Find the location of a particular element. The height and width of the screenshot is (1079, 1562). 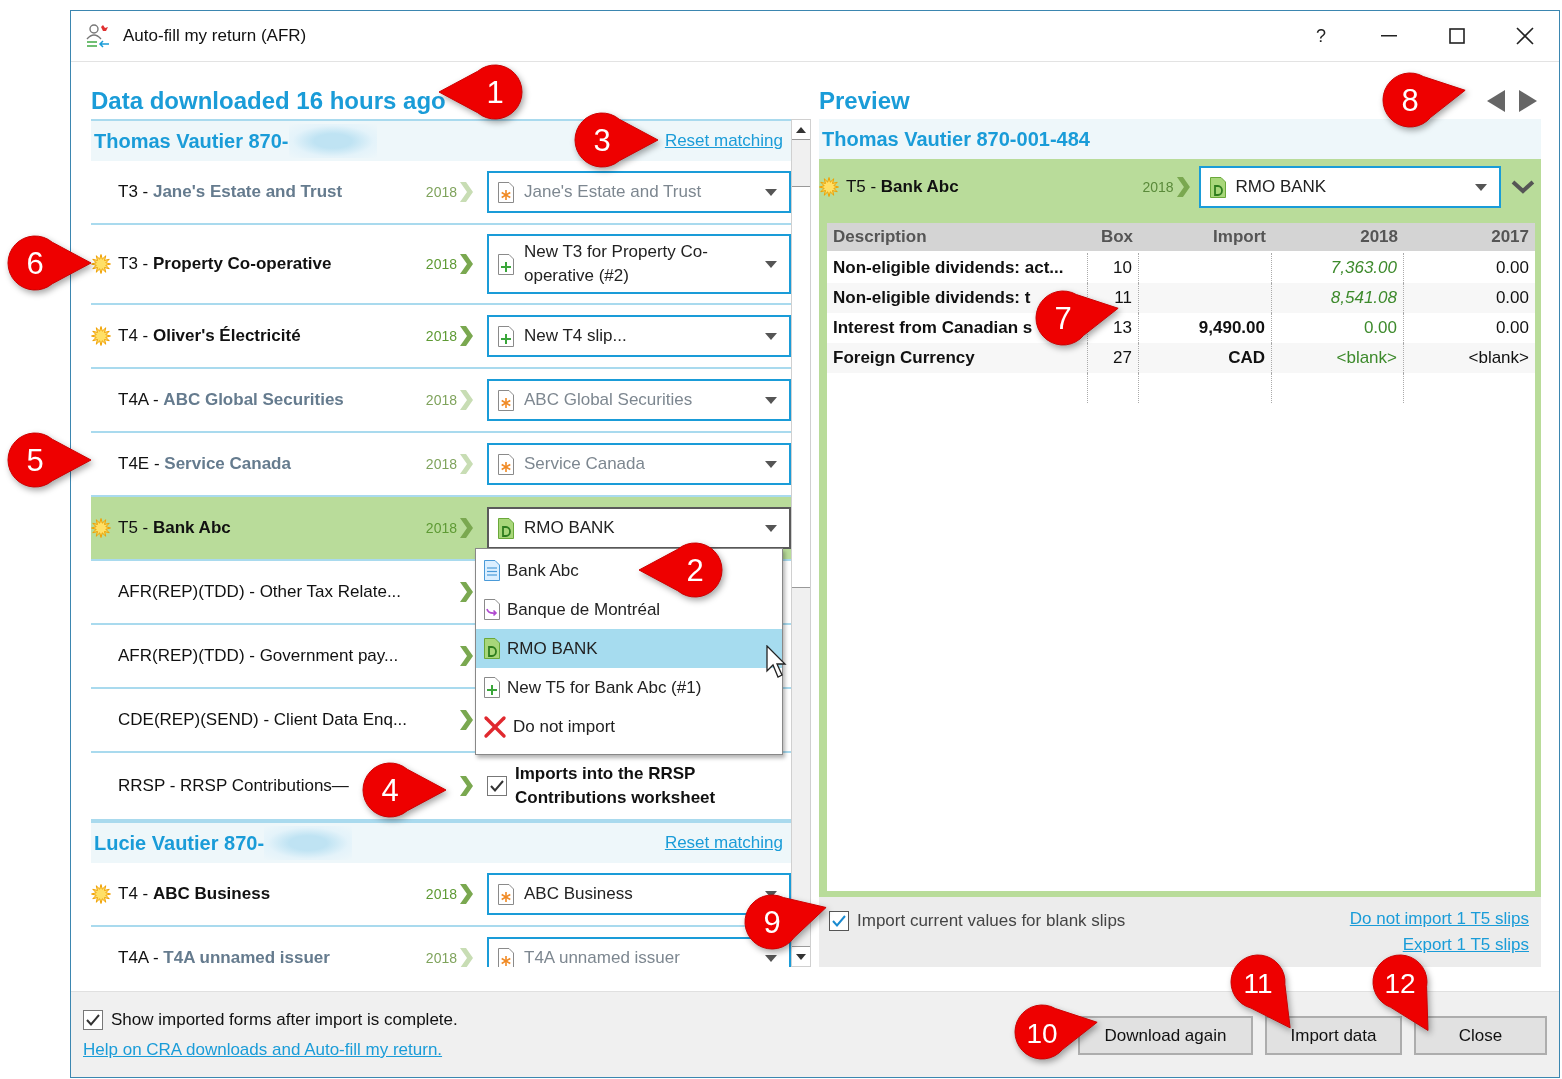

callout-tooltip: 8 is located at coordinates (1424, 100).